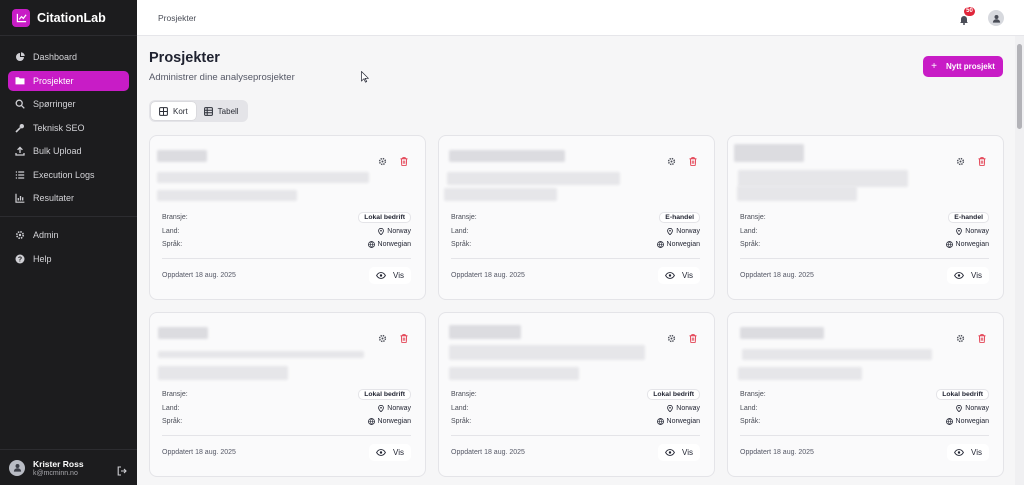  Describe the element at coordinates (68, 18) in the screenshot. I see `brand: CitationLab` at that location.